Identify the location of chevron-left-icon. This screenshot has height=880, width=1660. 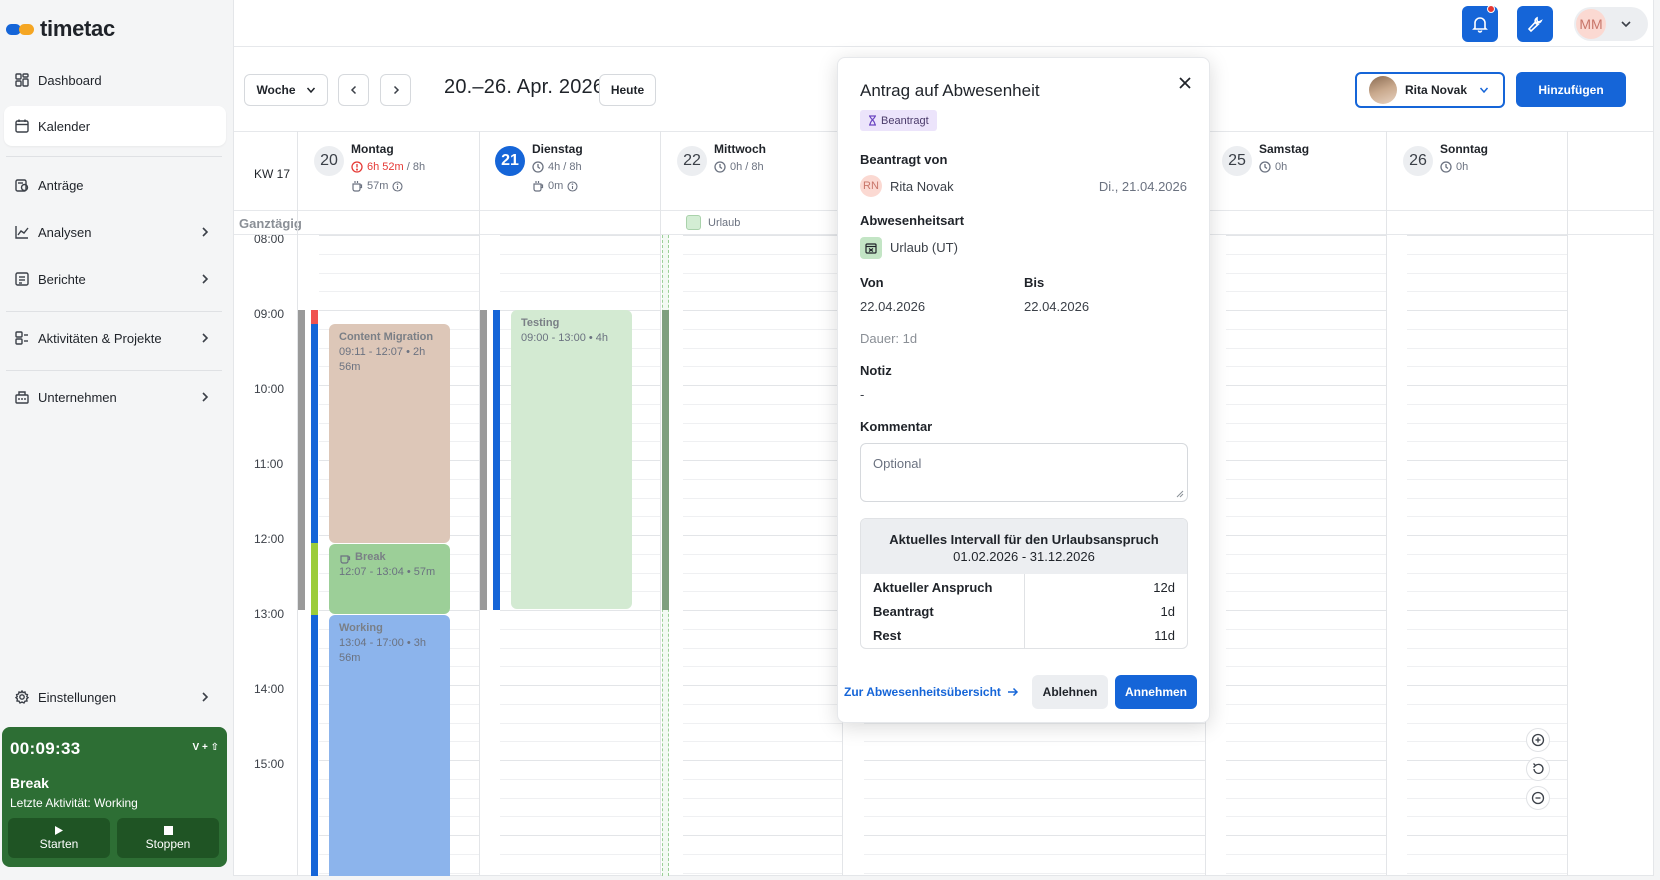
(353, 90).